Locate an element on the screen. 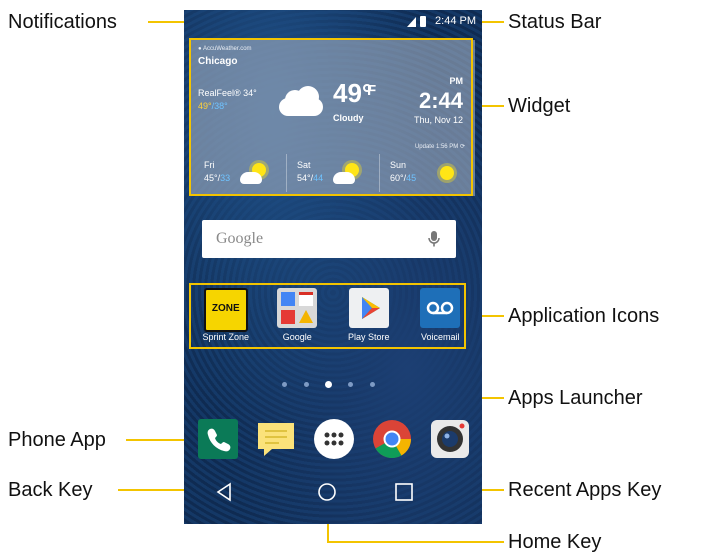 The image size is (702, 557). phone-app-callout: Phone App is located at coordinates (57, 440).